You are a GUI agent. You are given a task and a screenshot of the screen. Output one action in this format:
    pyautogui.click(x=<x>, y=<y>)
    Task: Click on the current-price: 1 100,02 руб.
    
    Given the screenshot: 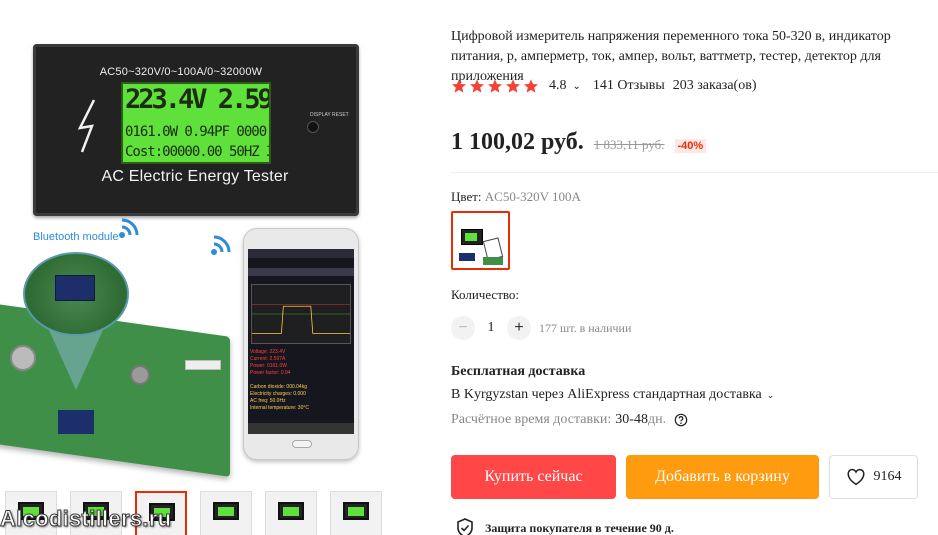 What is the action you would take?
    pyautogui.click(x=517, y=142)
    